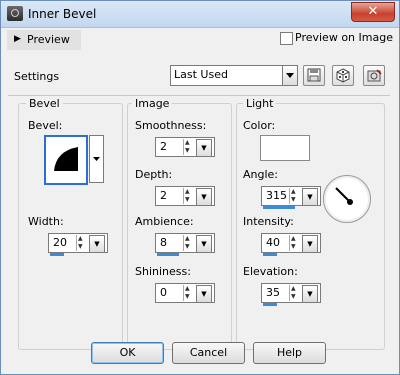 This screenshot has height=375, width=400. Describe the element at coordinates (273, 292) in the screenshot. I see `elevation-value: 35` at that location.